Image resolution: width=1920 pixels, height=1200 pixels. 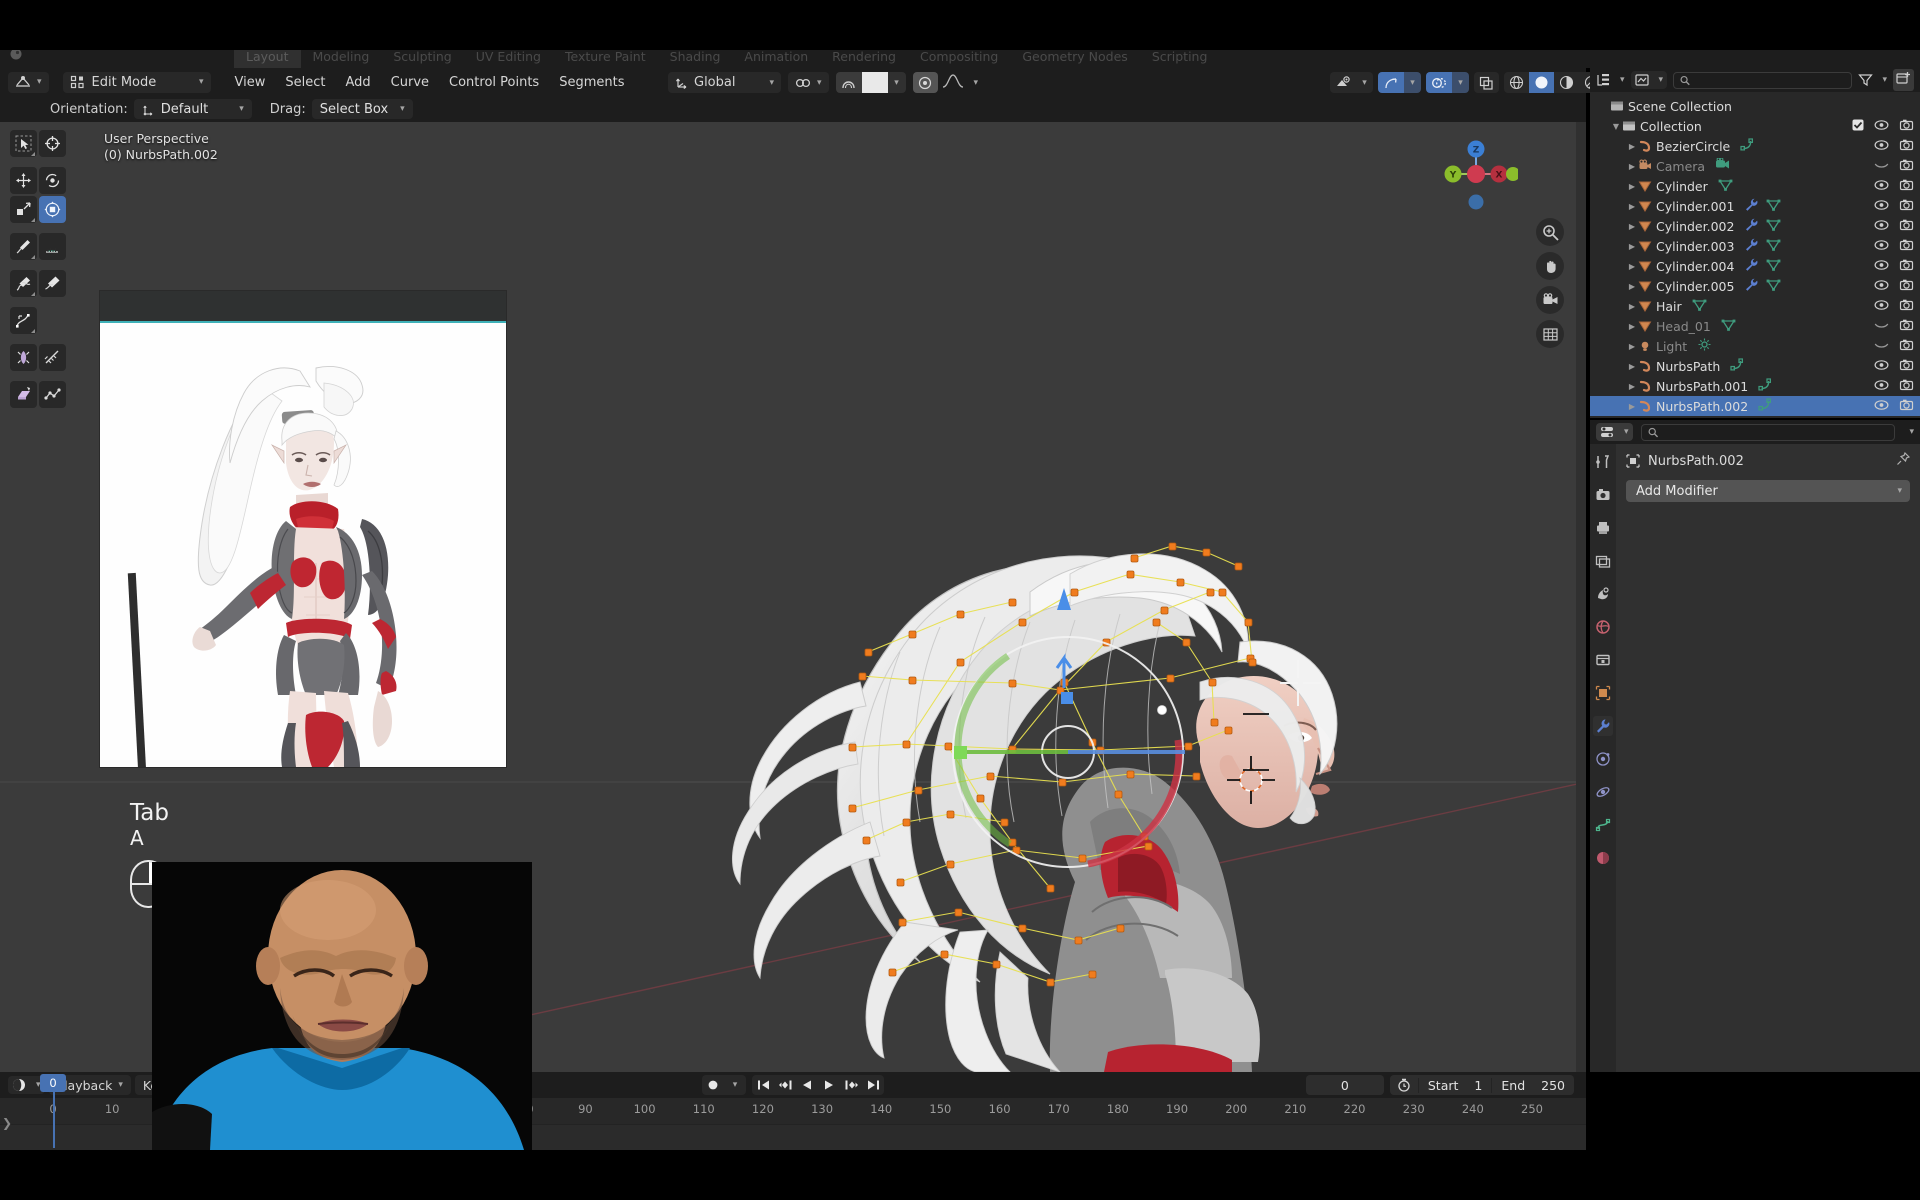 I want to click on object-tab, so click(x=1603, y=693).